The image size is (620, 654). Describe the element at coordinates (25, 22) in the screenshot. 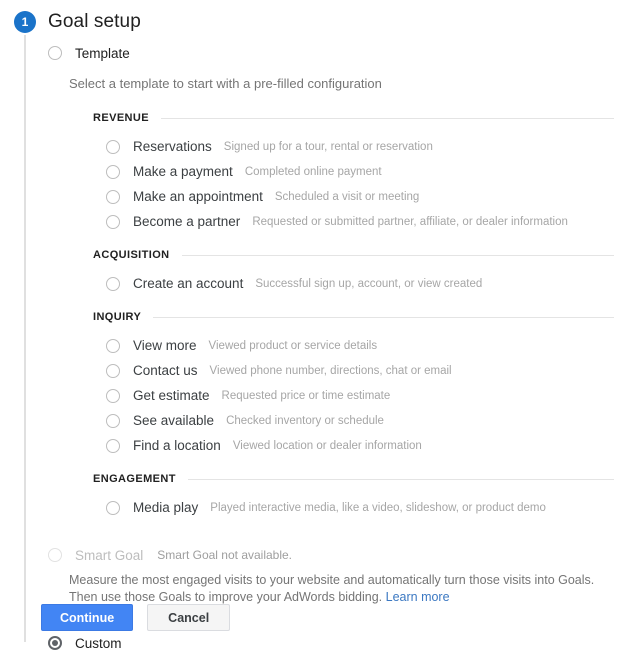

I see `step-number-badge: 1` at that location.